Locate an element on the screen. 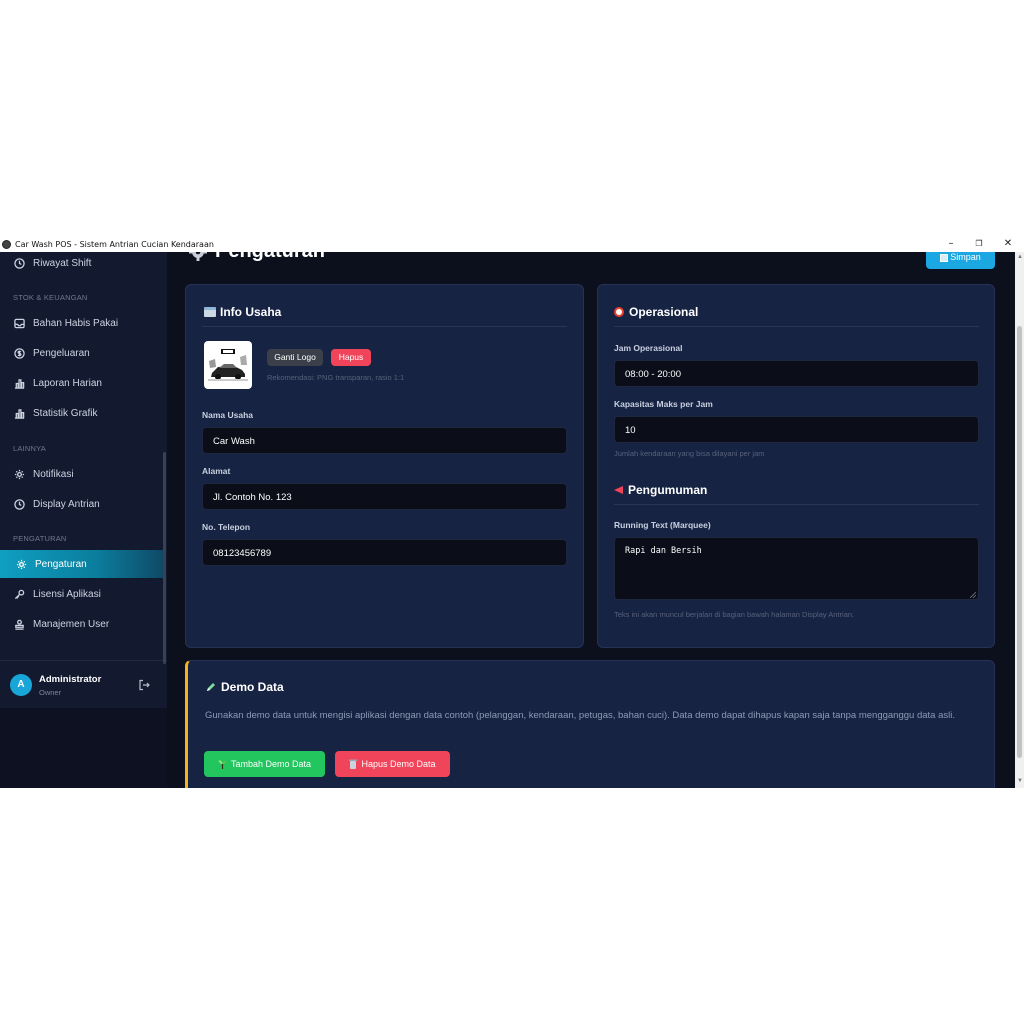 The image size is (1024, 1024). save-button: Simpan is located at coordinates (960, 260).